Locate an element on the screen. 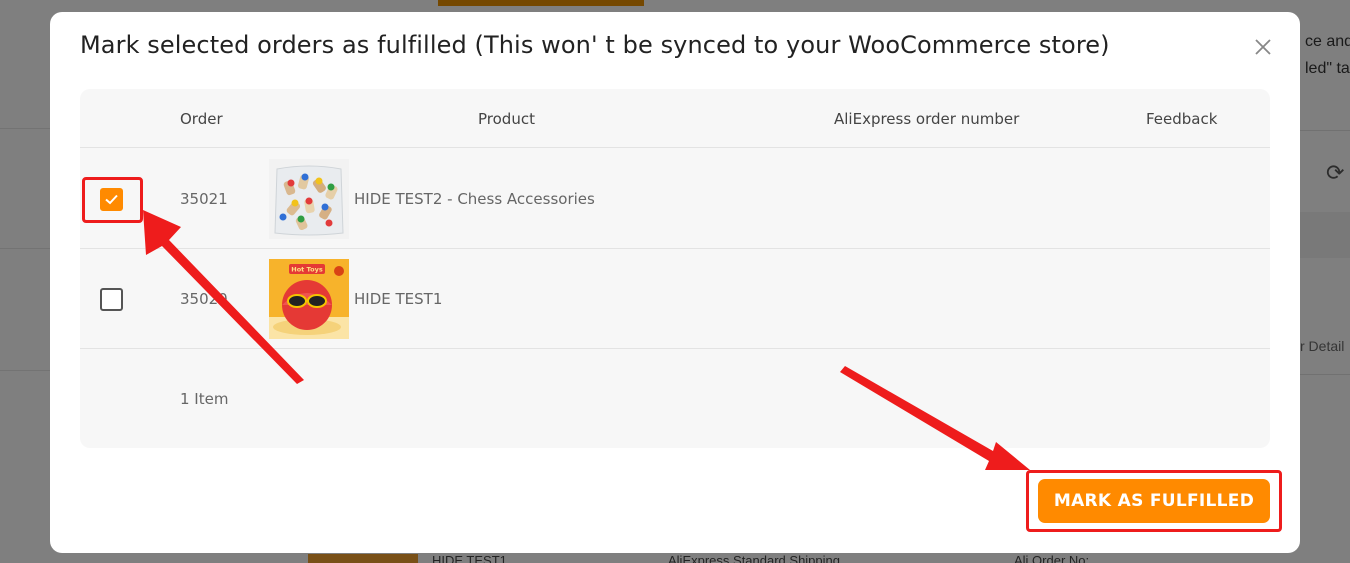 This screenshot has width=1350, height=563. column-header-order: Order is located at coordinates (201, 119).